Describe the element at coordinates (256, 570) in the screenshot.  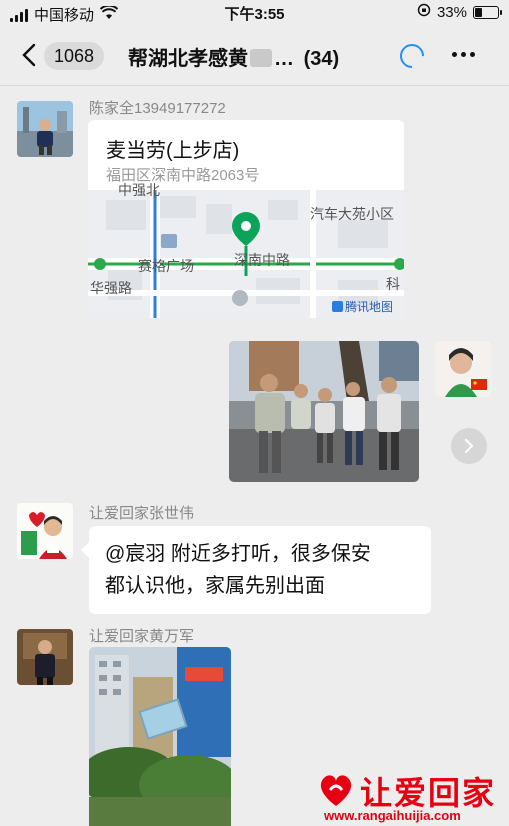
I see `message-bubble: @宸羽 附近多打听，很多保安 都认识他，家属先别出面` at that location.